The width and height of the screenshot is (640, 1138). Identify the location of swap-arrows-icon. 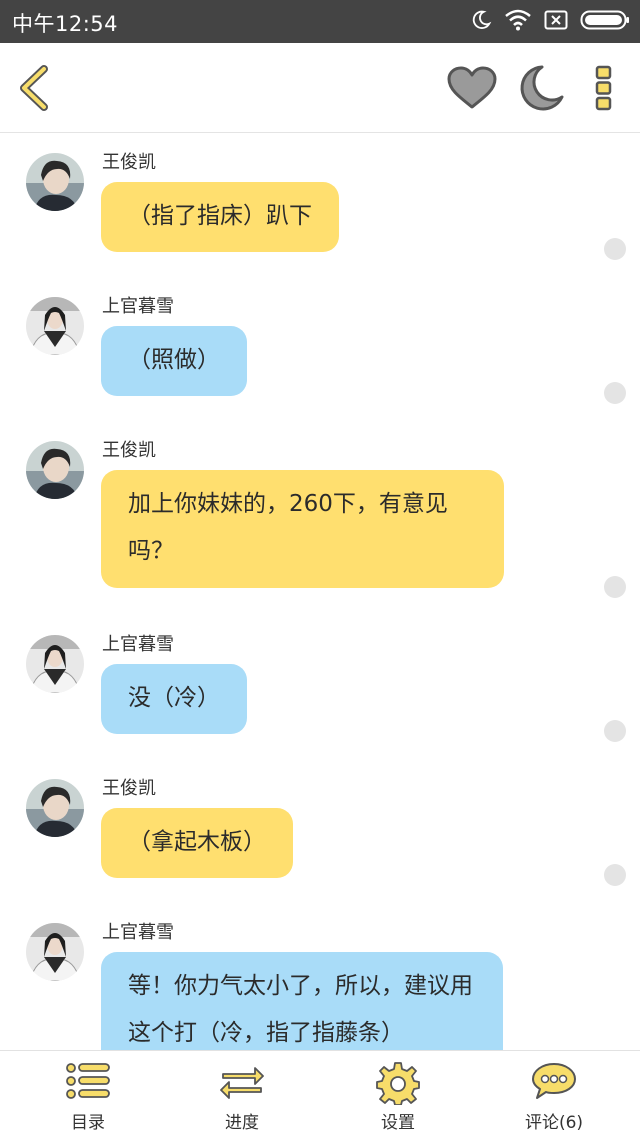
(242, 1083).